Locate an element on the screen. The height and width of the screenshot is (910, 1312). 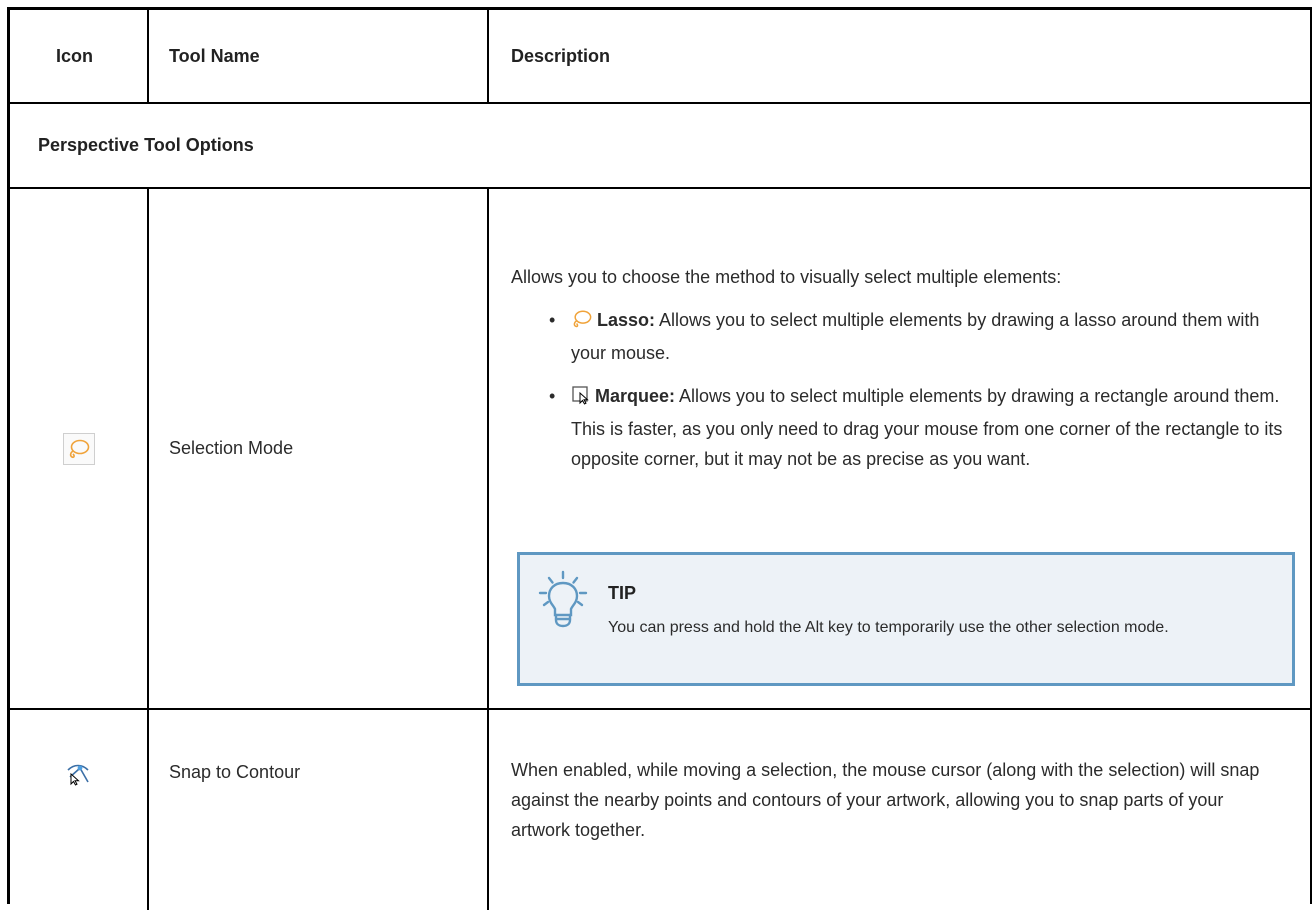
table-header-row: Icon Tool Name Description is located at coordinates (660, 57).